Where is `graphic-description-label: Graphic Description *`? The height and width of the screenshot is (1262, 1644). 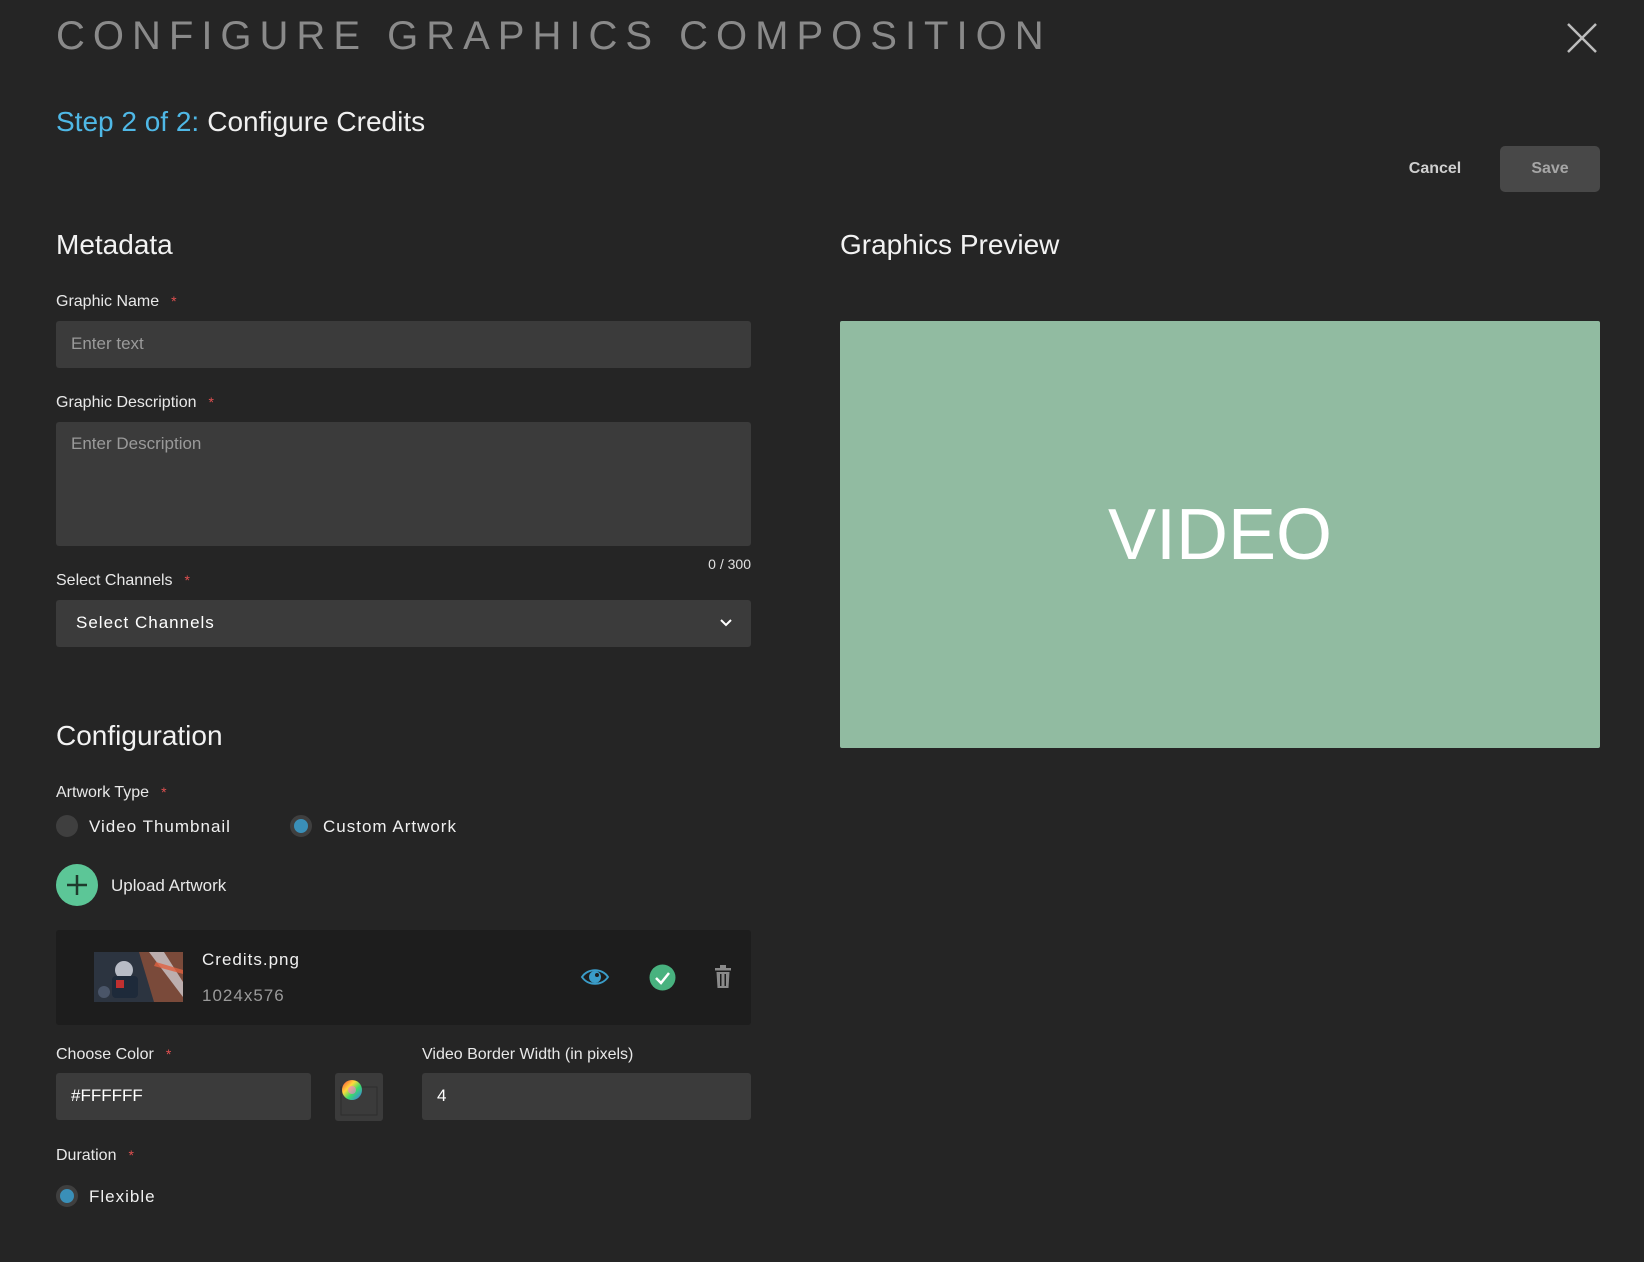 graphic-description-label: Graphic Description * is located at coordinates (135, 403).